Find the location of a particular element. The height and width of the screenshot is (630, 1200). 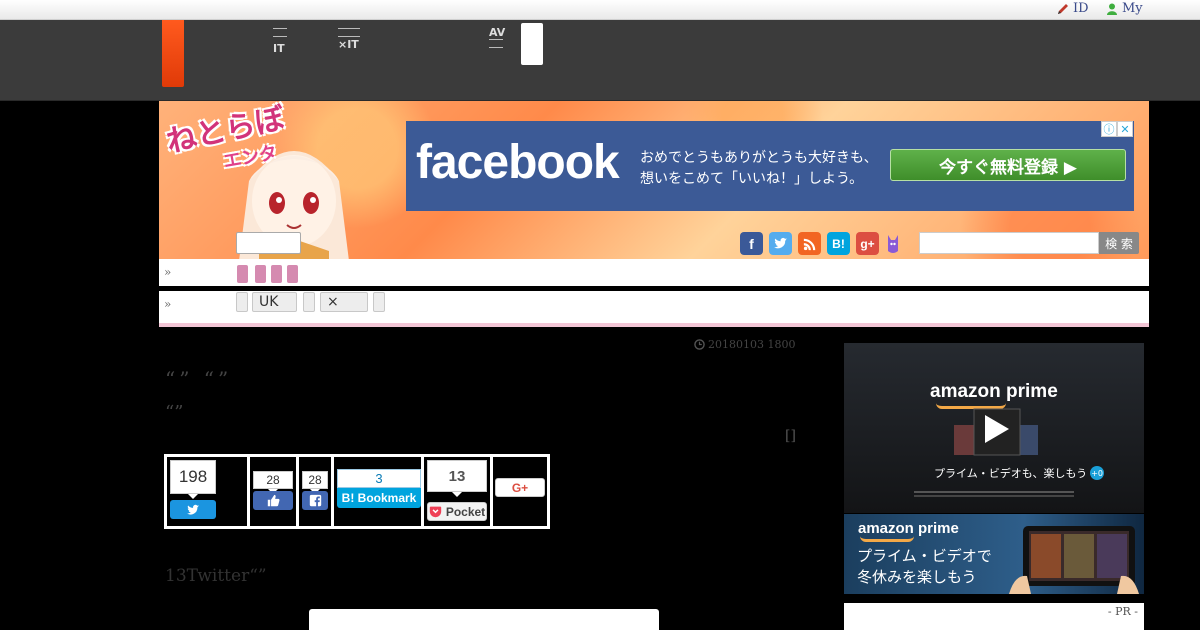

ad-copy-line2: 想いをこめて「いいね！」しよう。 is located at coordinates (752, 179).